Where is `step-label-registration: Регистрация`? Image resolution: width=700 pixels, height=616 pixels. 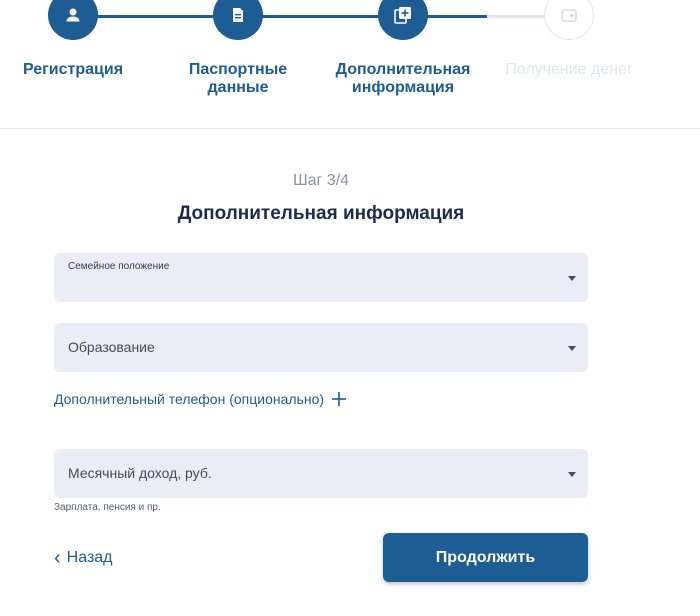
step-label-registration: Регистрация is located at coordinates (73, 69).